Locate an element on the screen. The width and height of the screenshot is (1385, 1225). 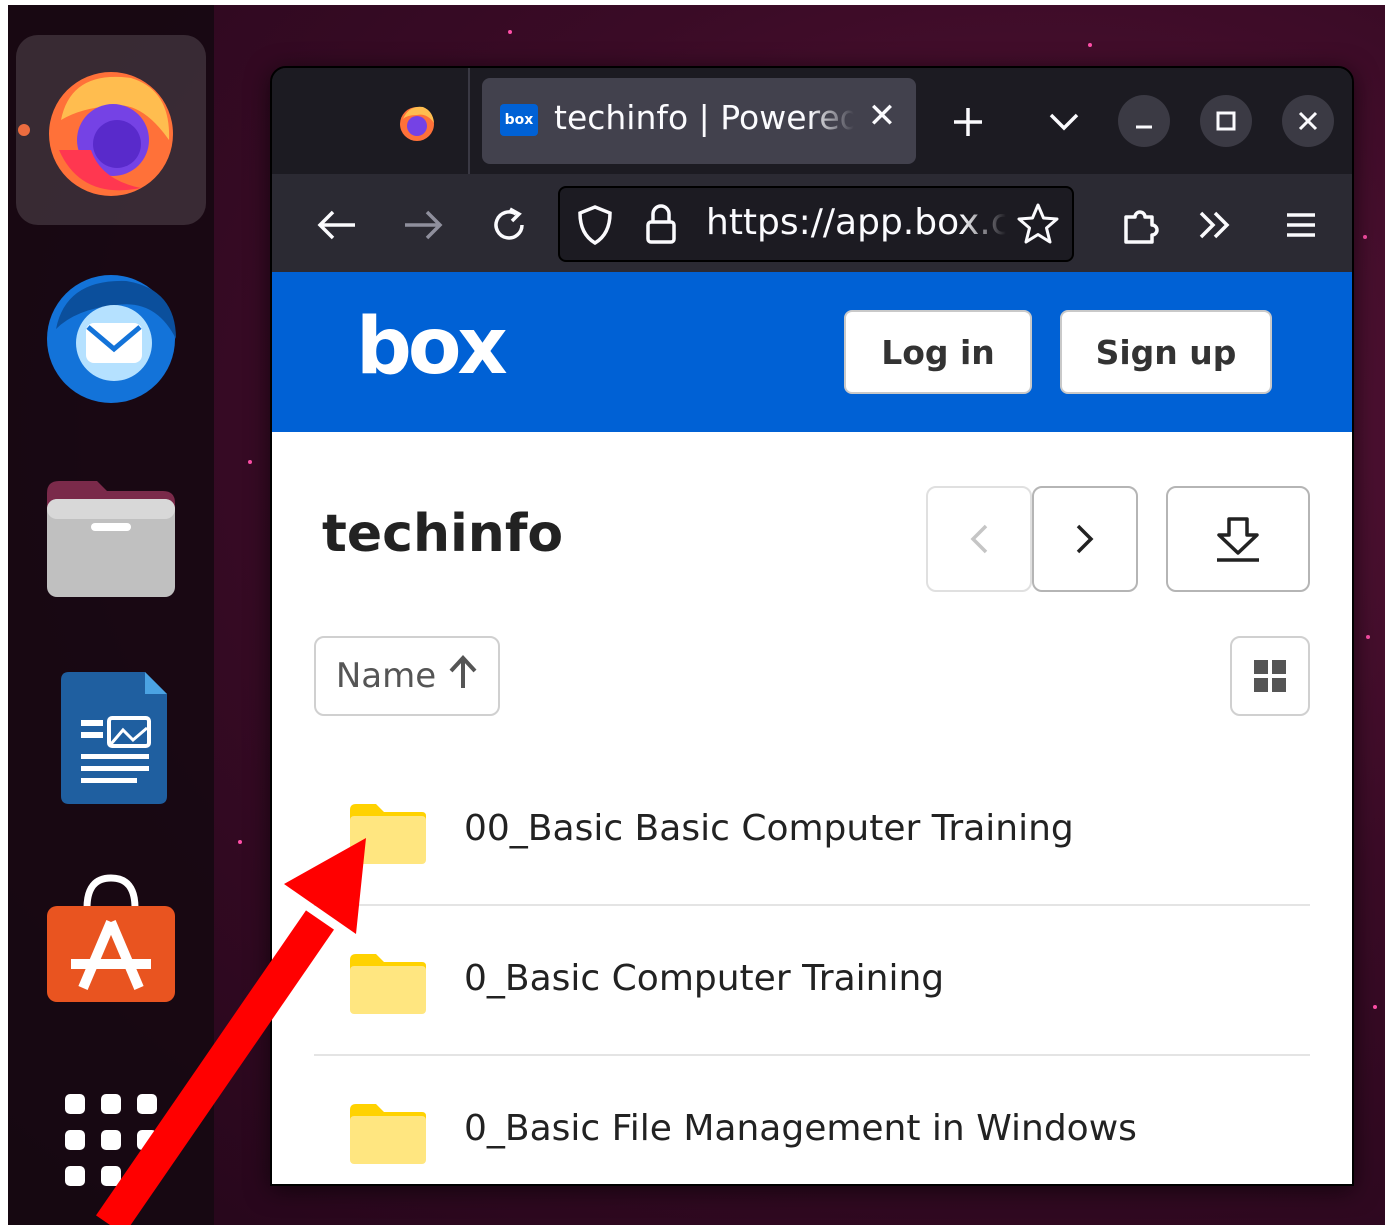
tab-bar: box techinfo | Powered by Box ✕ is located at coordinates (812, 121).